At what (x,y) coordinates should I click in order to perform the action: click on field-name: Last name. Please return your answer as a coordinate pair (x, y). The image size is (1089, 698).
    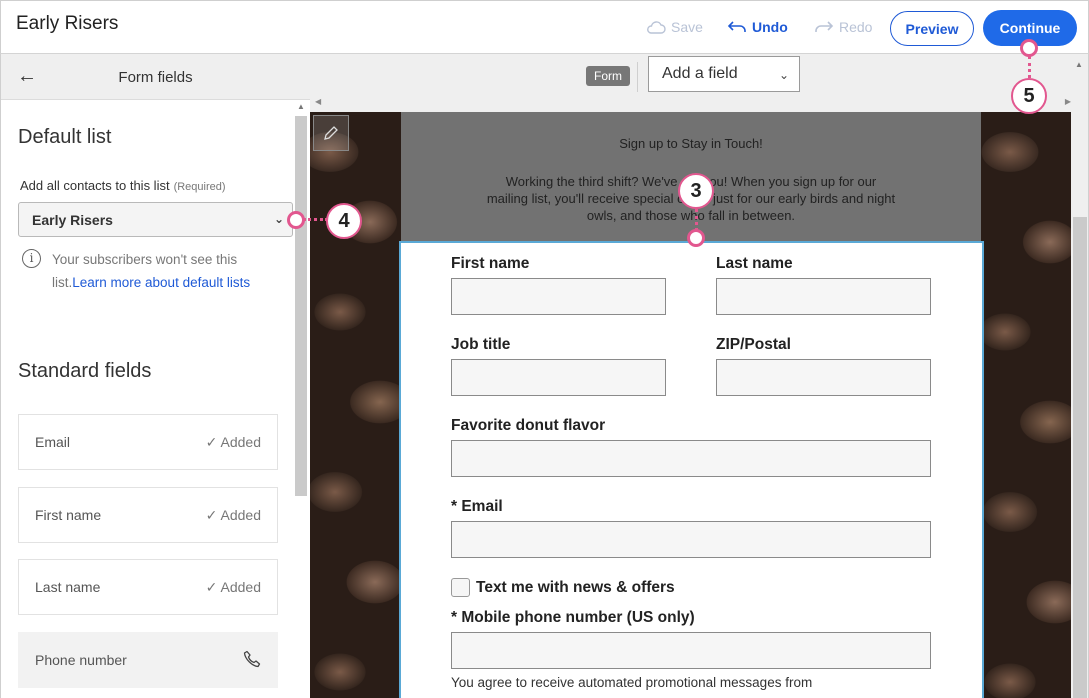
    Looking at the image, I should click on (68, 587).